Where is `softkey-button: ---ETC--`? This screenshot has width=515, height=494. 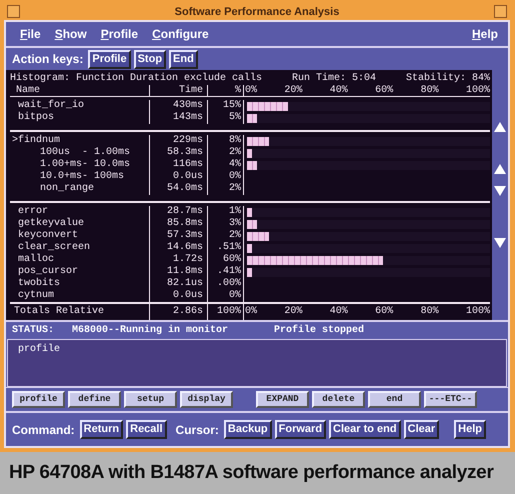
softkey-button: ---ETC-- is located at coordinates (450, 399).